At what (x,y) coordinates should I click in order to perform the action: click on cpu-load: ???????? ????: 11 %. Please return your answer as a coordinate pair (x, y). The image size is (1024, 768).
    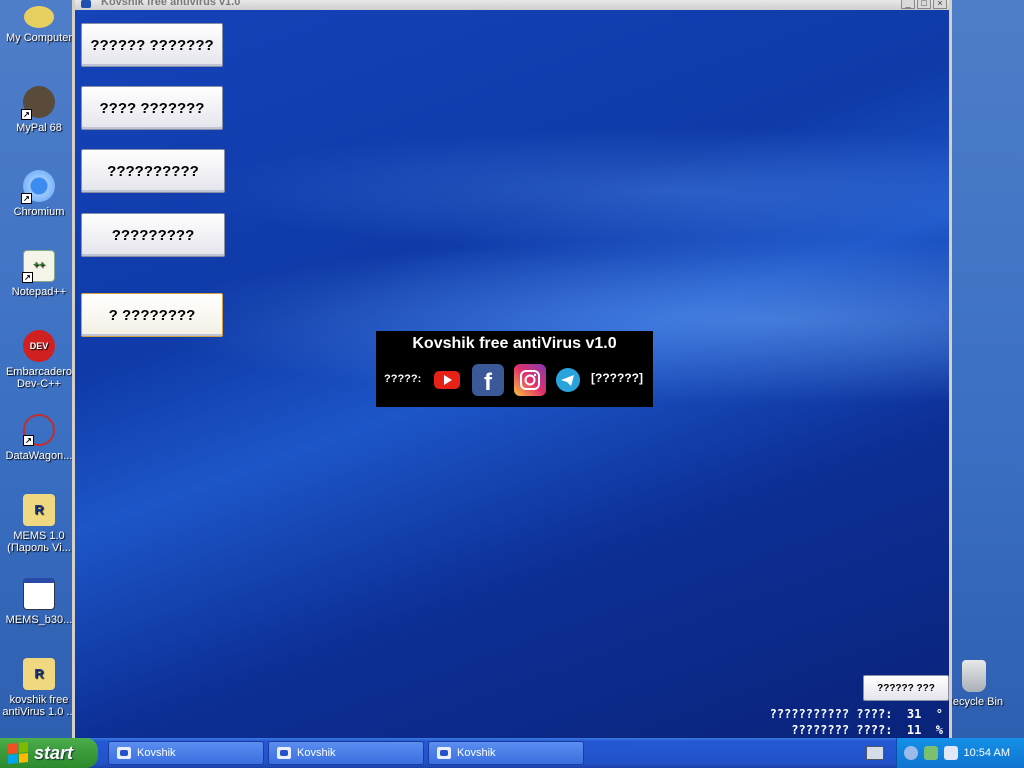
    Looking at the image, I should click on (867, 730).